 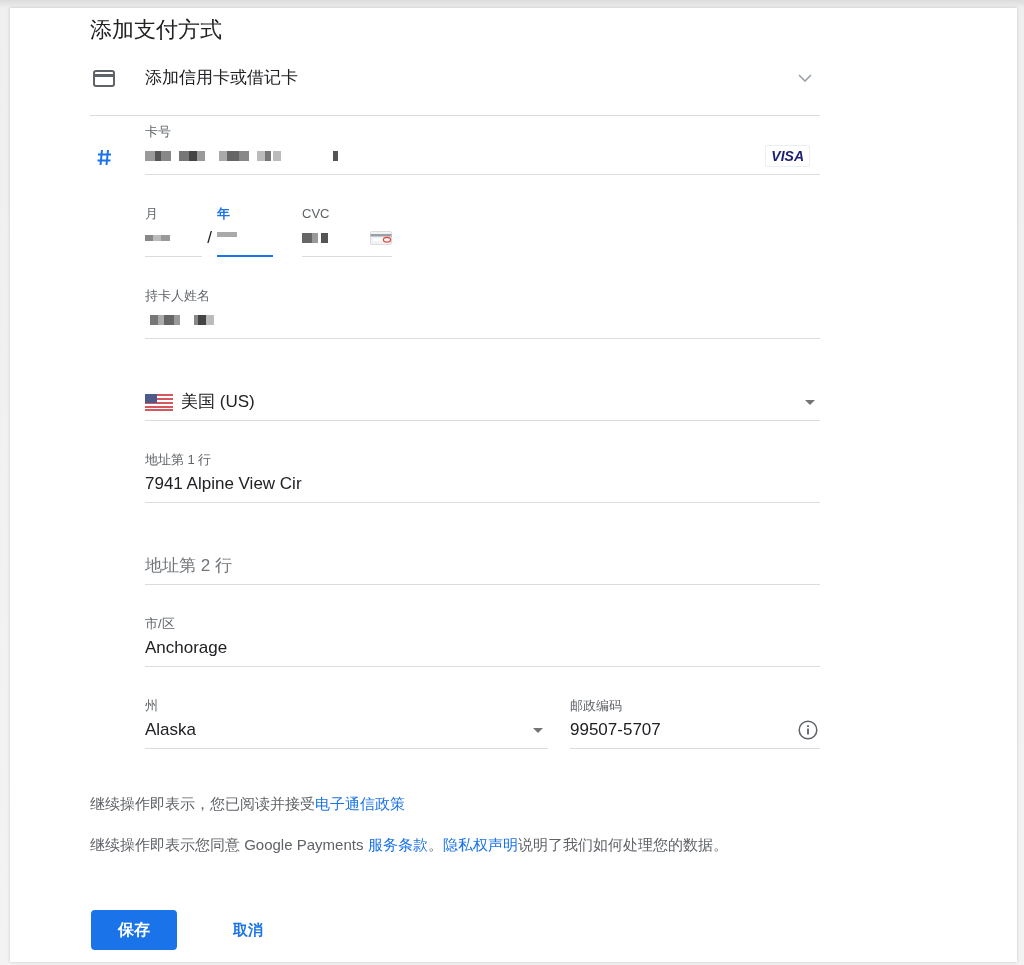 What do you see at coordinates (104, 157) in the screenshot?
I see `hash-icon` at bounding box center [104, 157].